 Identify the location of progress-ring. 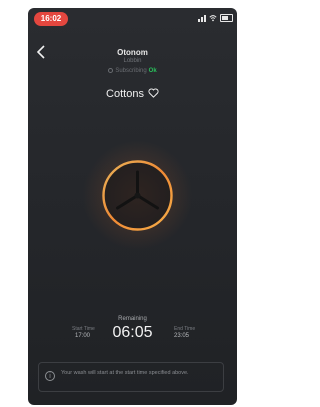
(137, 195).